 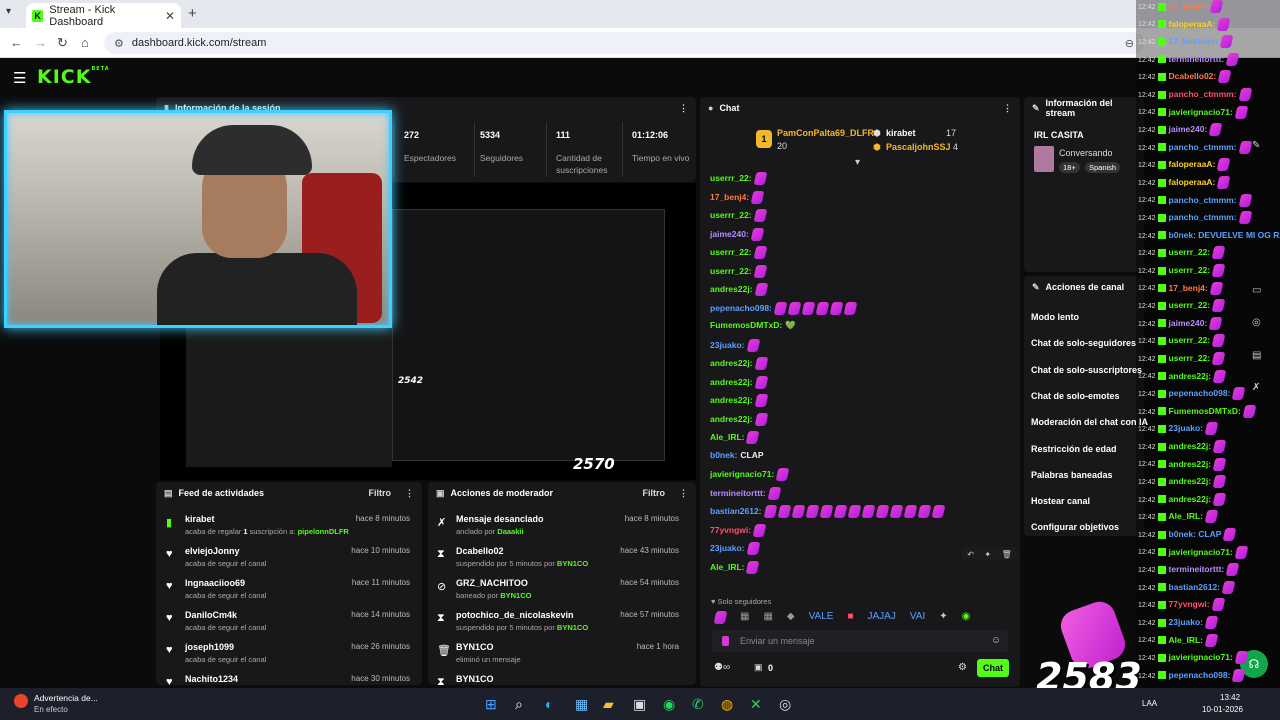 I want to click on chat-message: jaime240:, so click(x=737, y=234).